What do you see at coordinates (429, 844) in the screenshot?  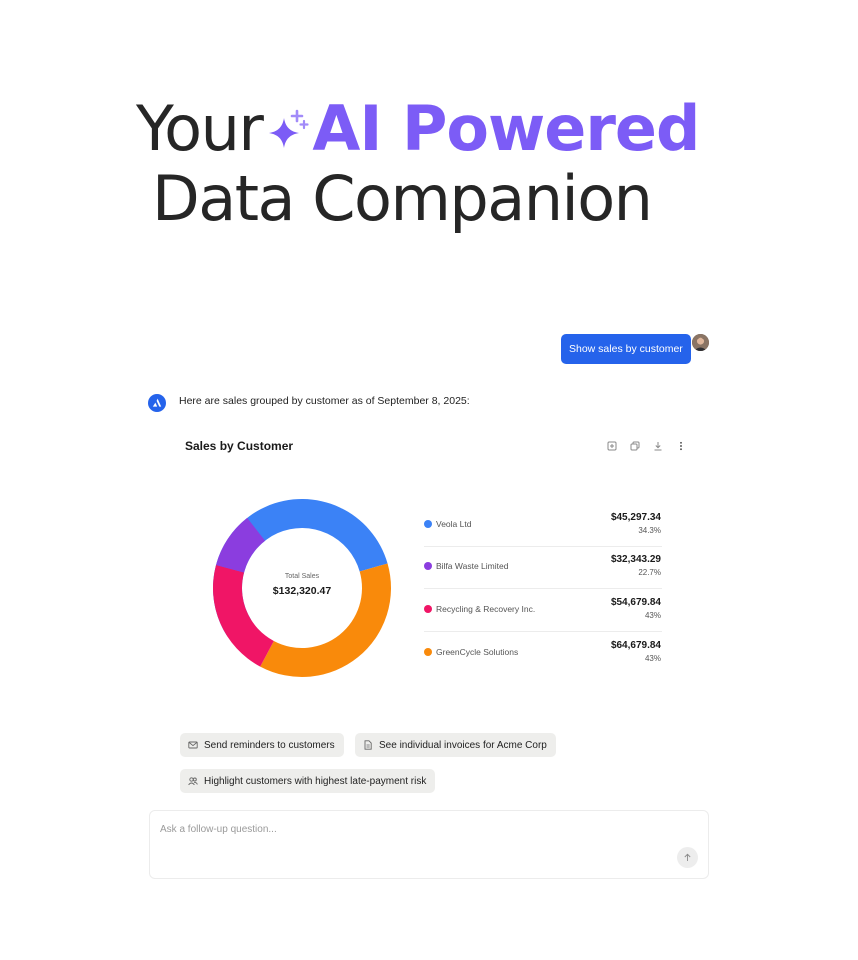 I see `followup-box` at bounding box center [429, 844].